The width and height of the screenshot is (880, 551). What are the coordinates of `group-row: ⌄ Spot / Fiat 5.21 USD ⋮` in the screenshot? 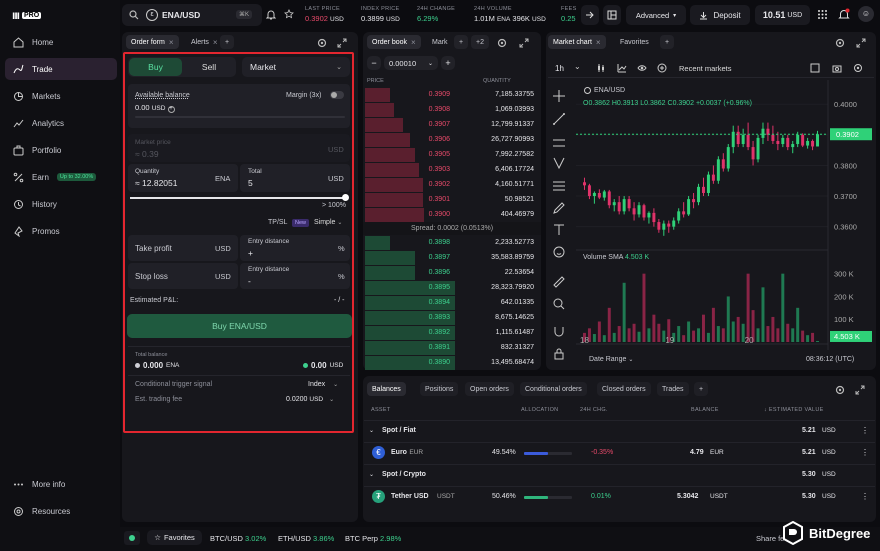 It's located at (619, 430).